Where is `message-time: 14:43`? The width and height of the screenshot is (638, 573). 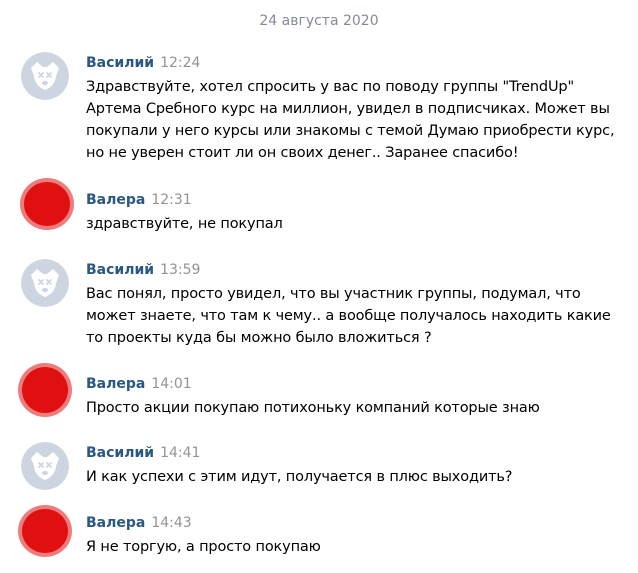 message-time: 14:43 is located at coordinates (171, 523).